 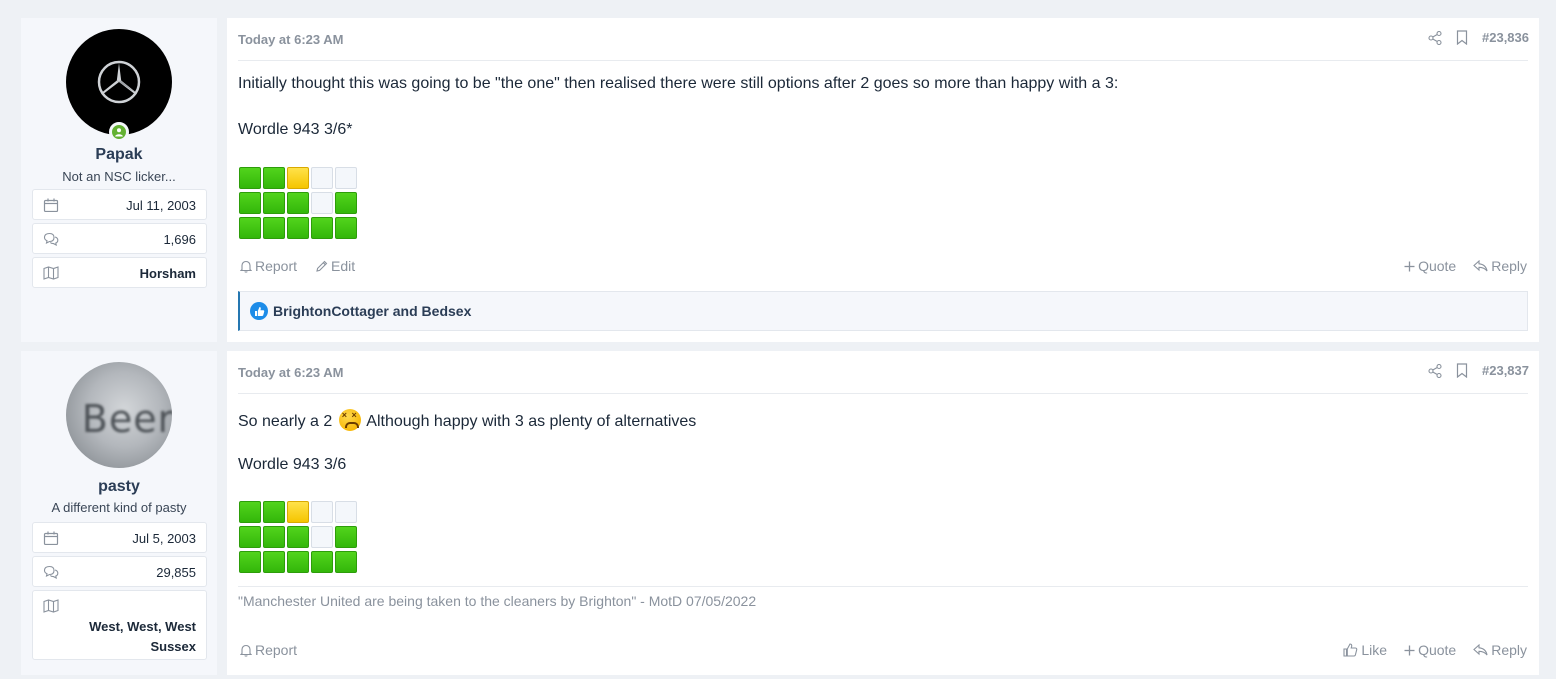 I want to click on reactions-bar: BrightonCottager and Bedsex, so click(x=883, y=311).